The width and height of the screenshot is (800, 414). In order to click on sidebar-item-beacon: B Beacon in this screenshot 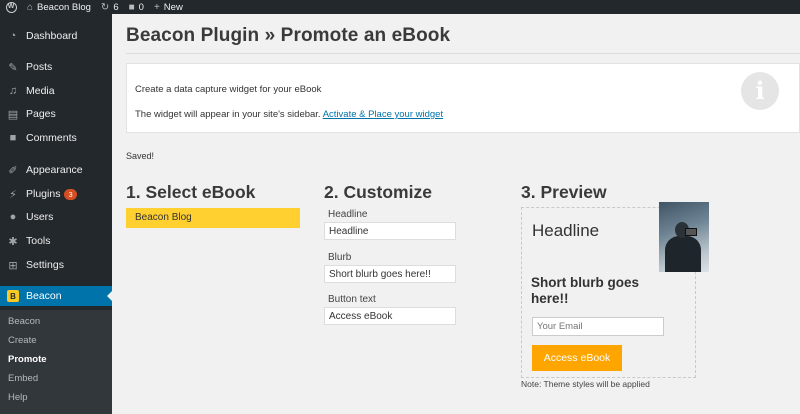, I will do `click(56, 296)`.